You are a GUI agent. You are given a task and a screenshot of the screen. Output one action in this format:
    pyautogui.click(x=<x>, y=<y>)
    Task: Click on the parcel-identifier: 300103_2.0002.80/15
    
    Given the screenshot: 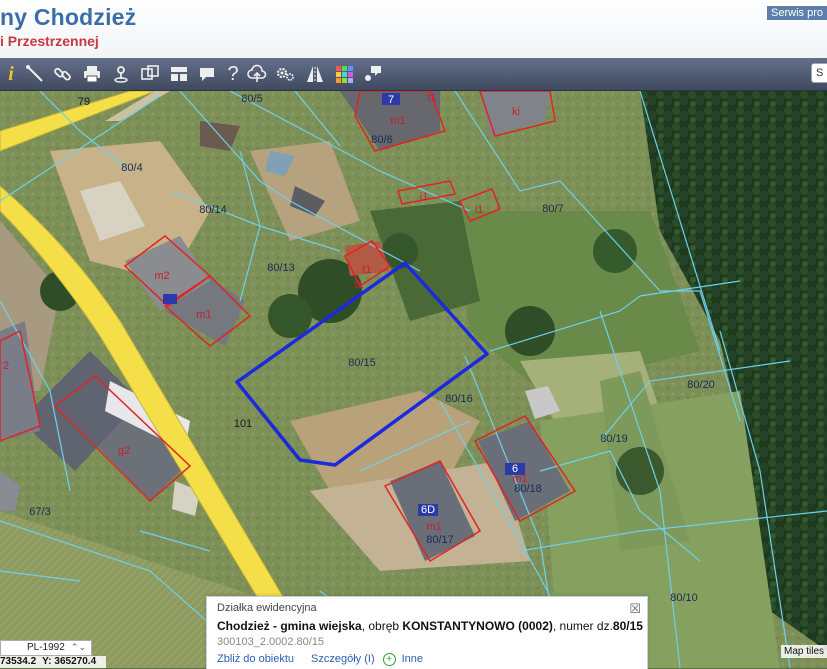 What is the action you would take?
    pyautogui.click(x=271, y=642)
    